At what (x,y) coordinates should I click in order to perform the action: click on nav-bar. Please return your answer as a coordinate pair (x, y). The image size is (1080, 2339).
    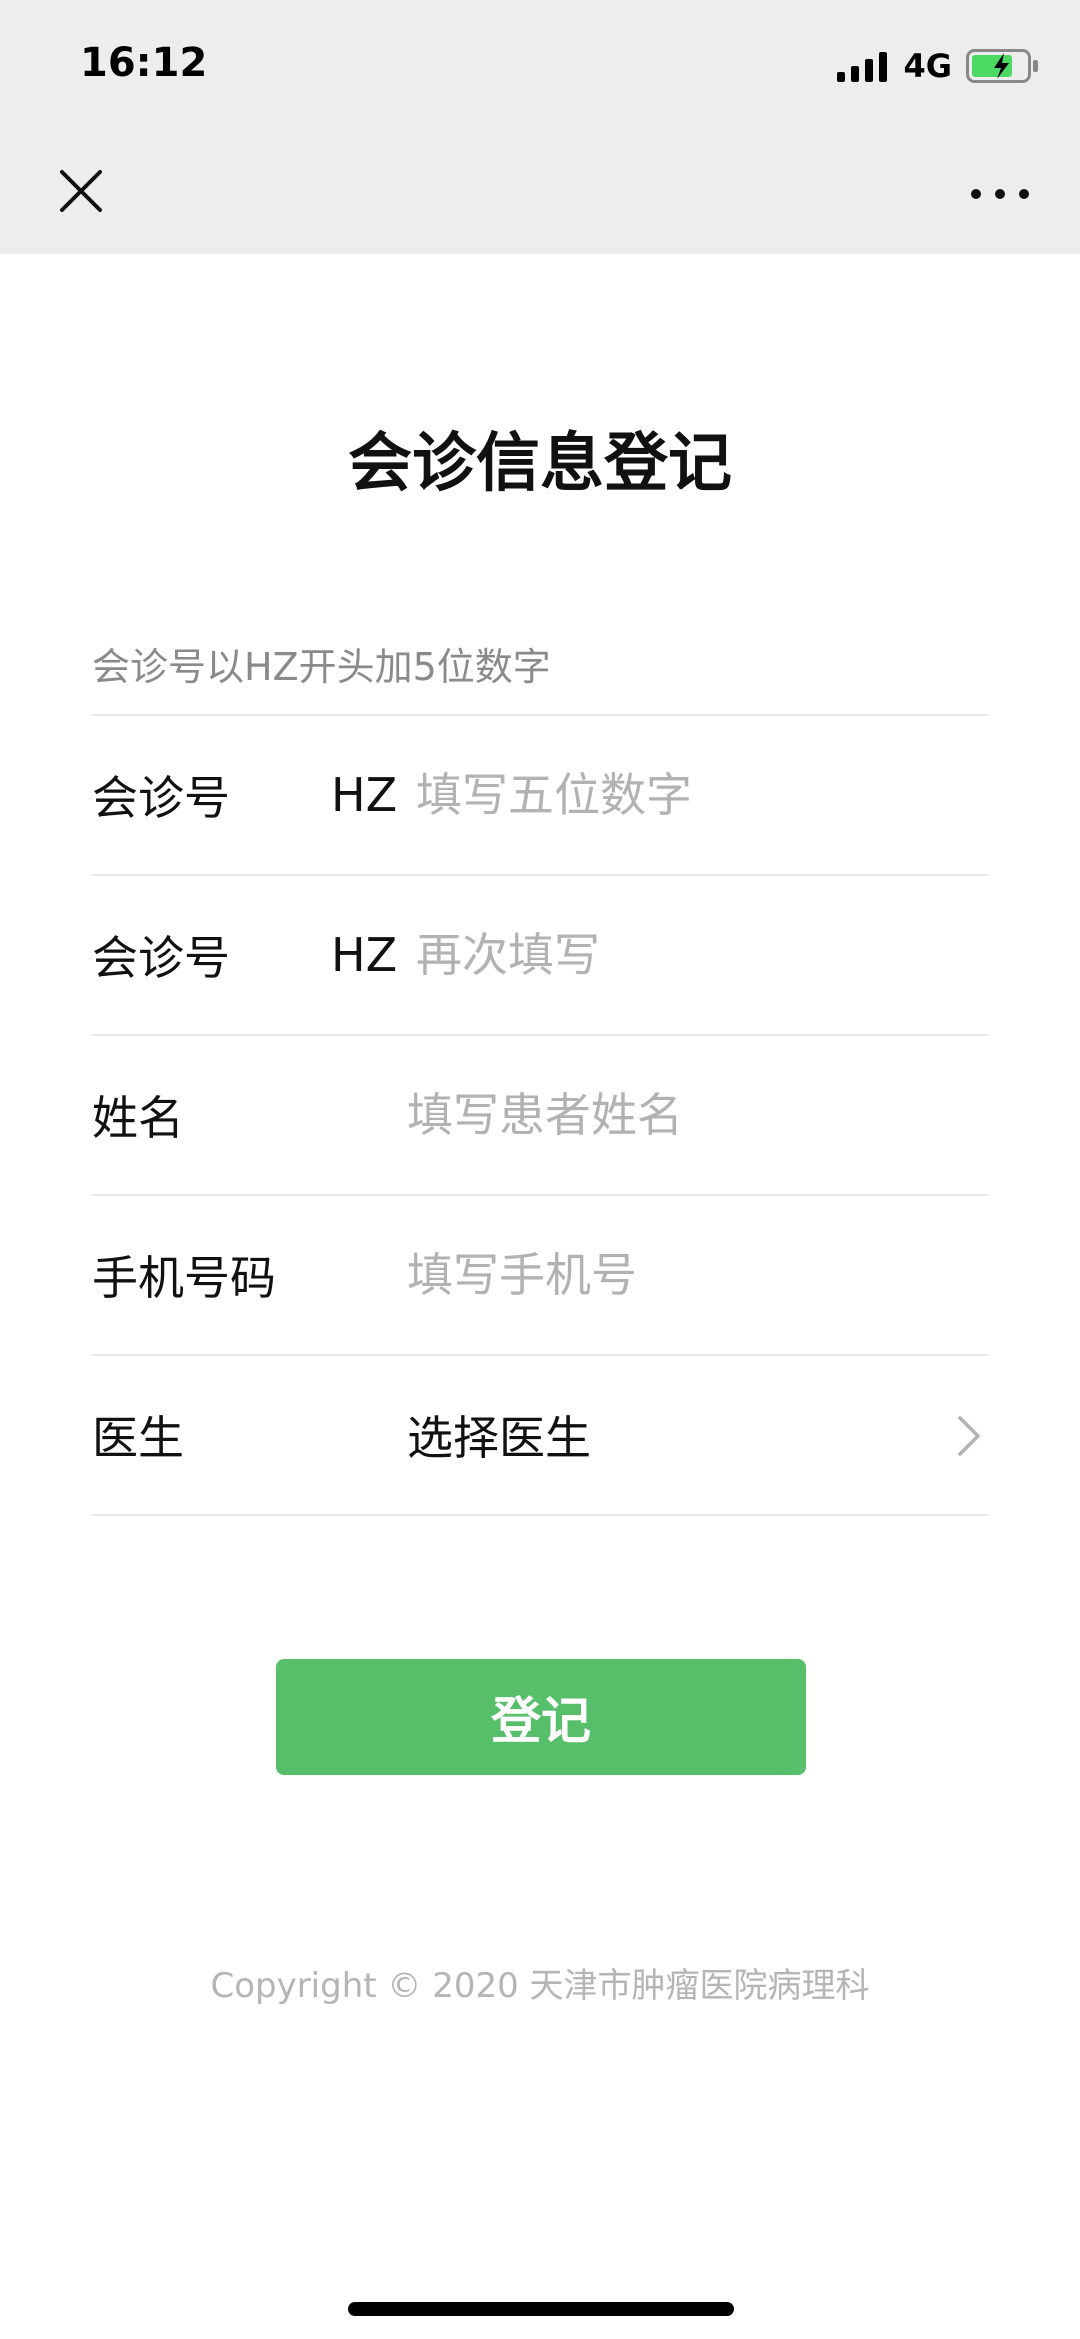
    Looking at the image, I should click on (540, 193).